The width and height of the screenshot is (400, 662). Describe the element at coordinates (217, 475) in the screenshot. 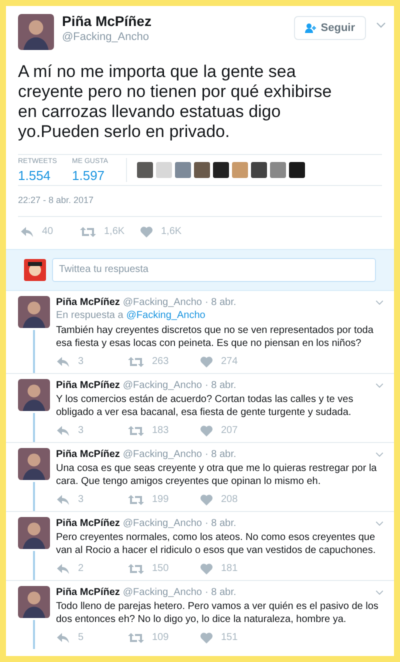

I see `reply-text: Una cosa es que seas creyente y otra que me lo quieras restregar por la cara. Que tengo amigos creyentes que opinan lo mismo eh.` at that location.